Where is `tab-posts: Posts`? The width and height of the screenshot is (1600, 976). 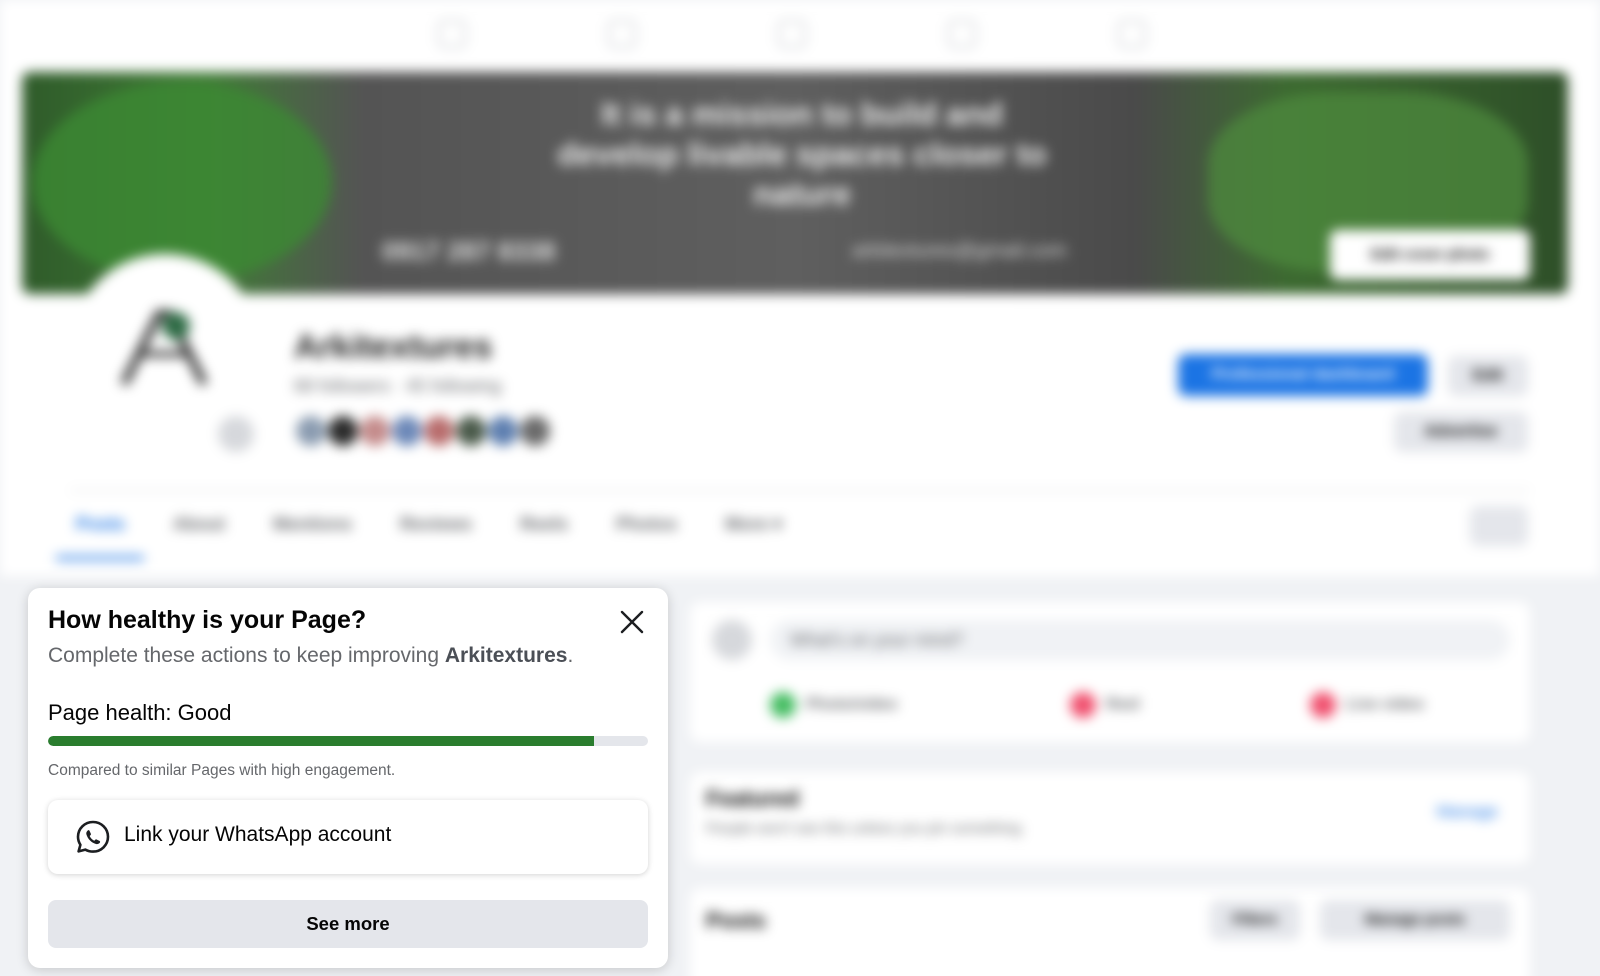 tab-posts: Posts is located at coordinates (100, 524).